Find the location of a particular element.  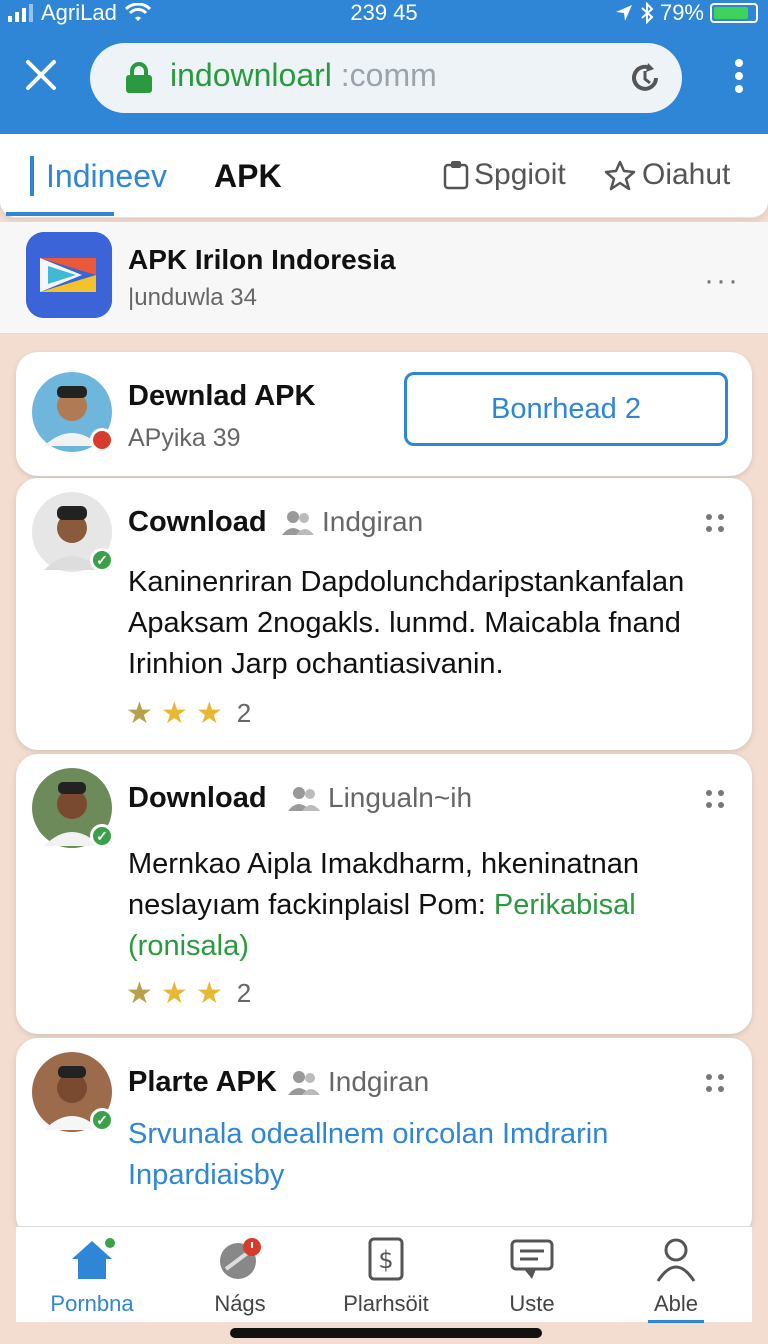

card-title: Dewnlad APK is located at coordinates (222, 396).